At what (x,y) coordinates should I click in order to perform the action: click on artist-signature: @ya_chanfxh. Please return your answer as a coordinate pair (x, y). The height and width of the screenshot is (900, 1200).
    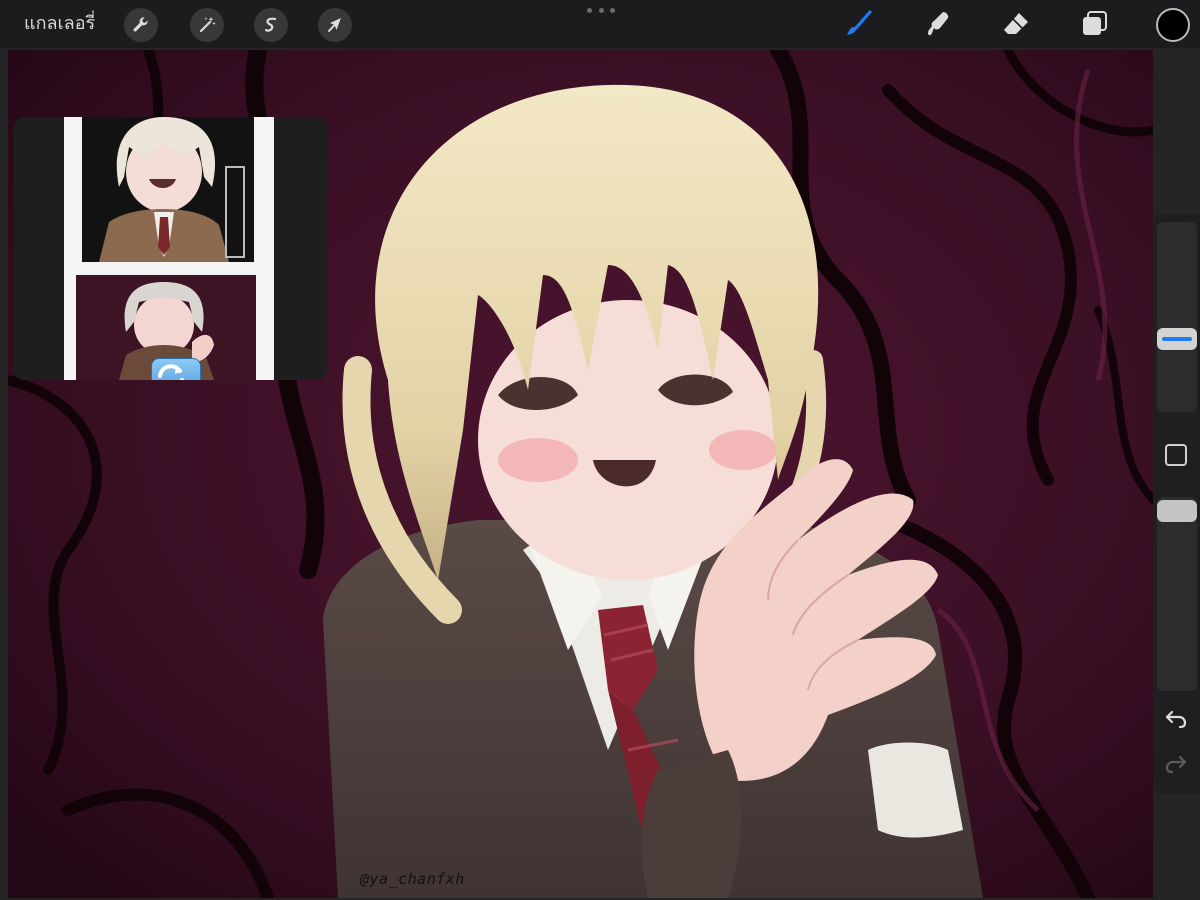
    Looking at the image, I should click on (412, 879).